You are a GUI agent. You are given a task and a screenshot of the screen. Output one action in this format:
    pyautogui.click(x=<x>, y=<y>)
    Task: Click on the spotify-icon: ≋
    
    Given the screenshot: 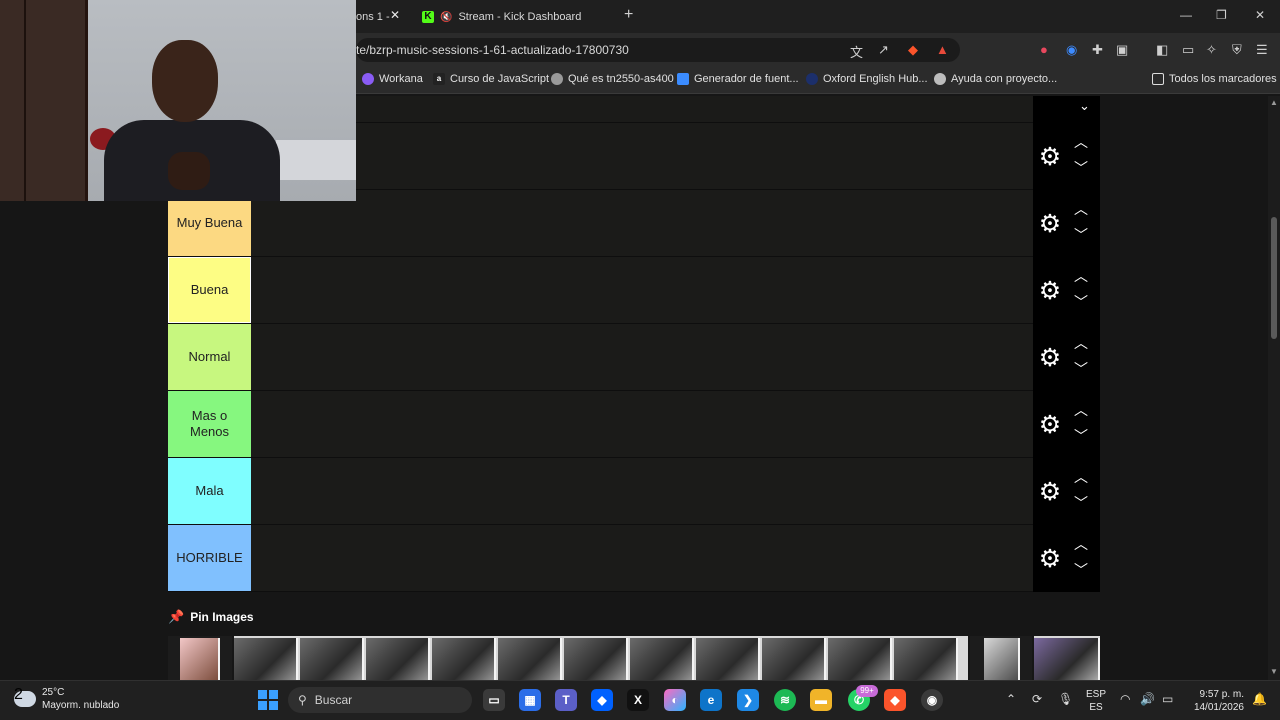 What is the action you would take?
    pyautogui.click(x=785, y=700)
    